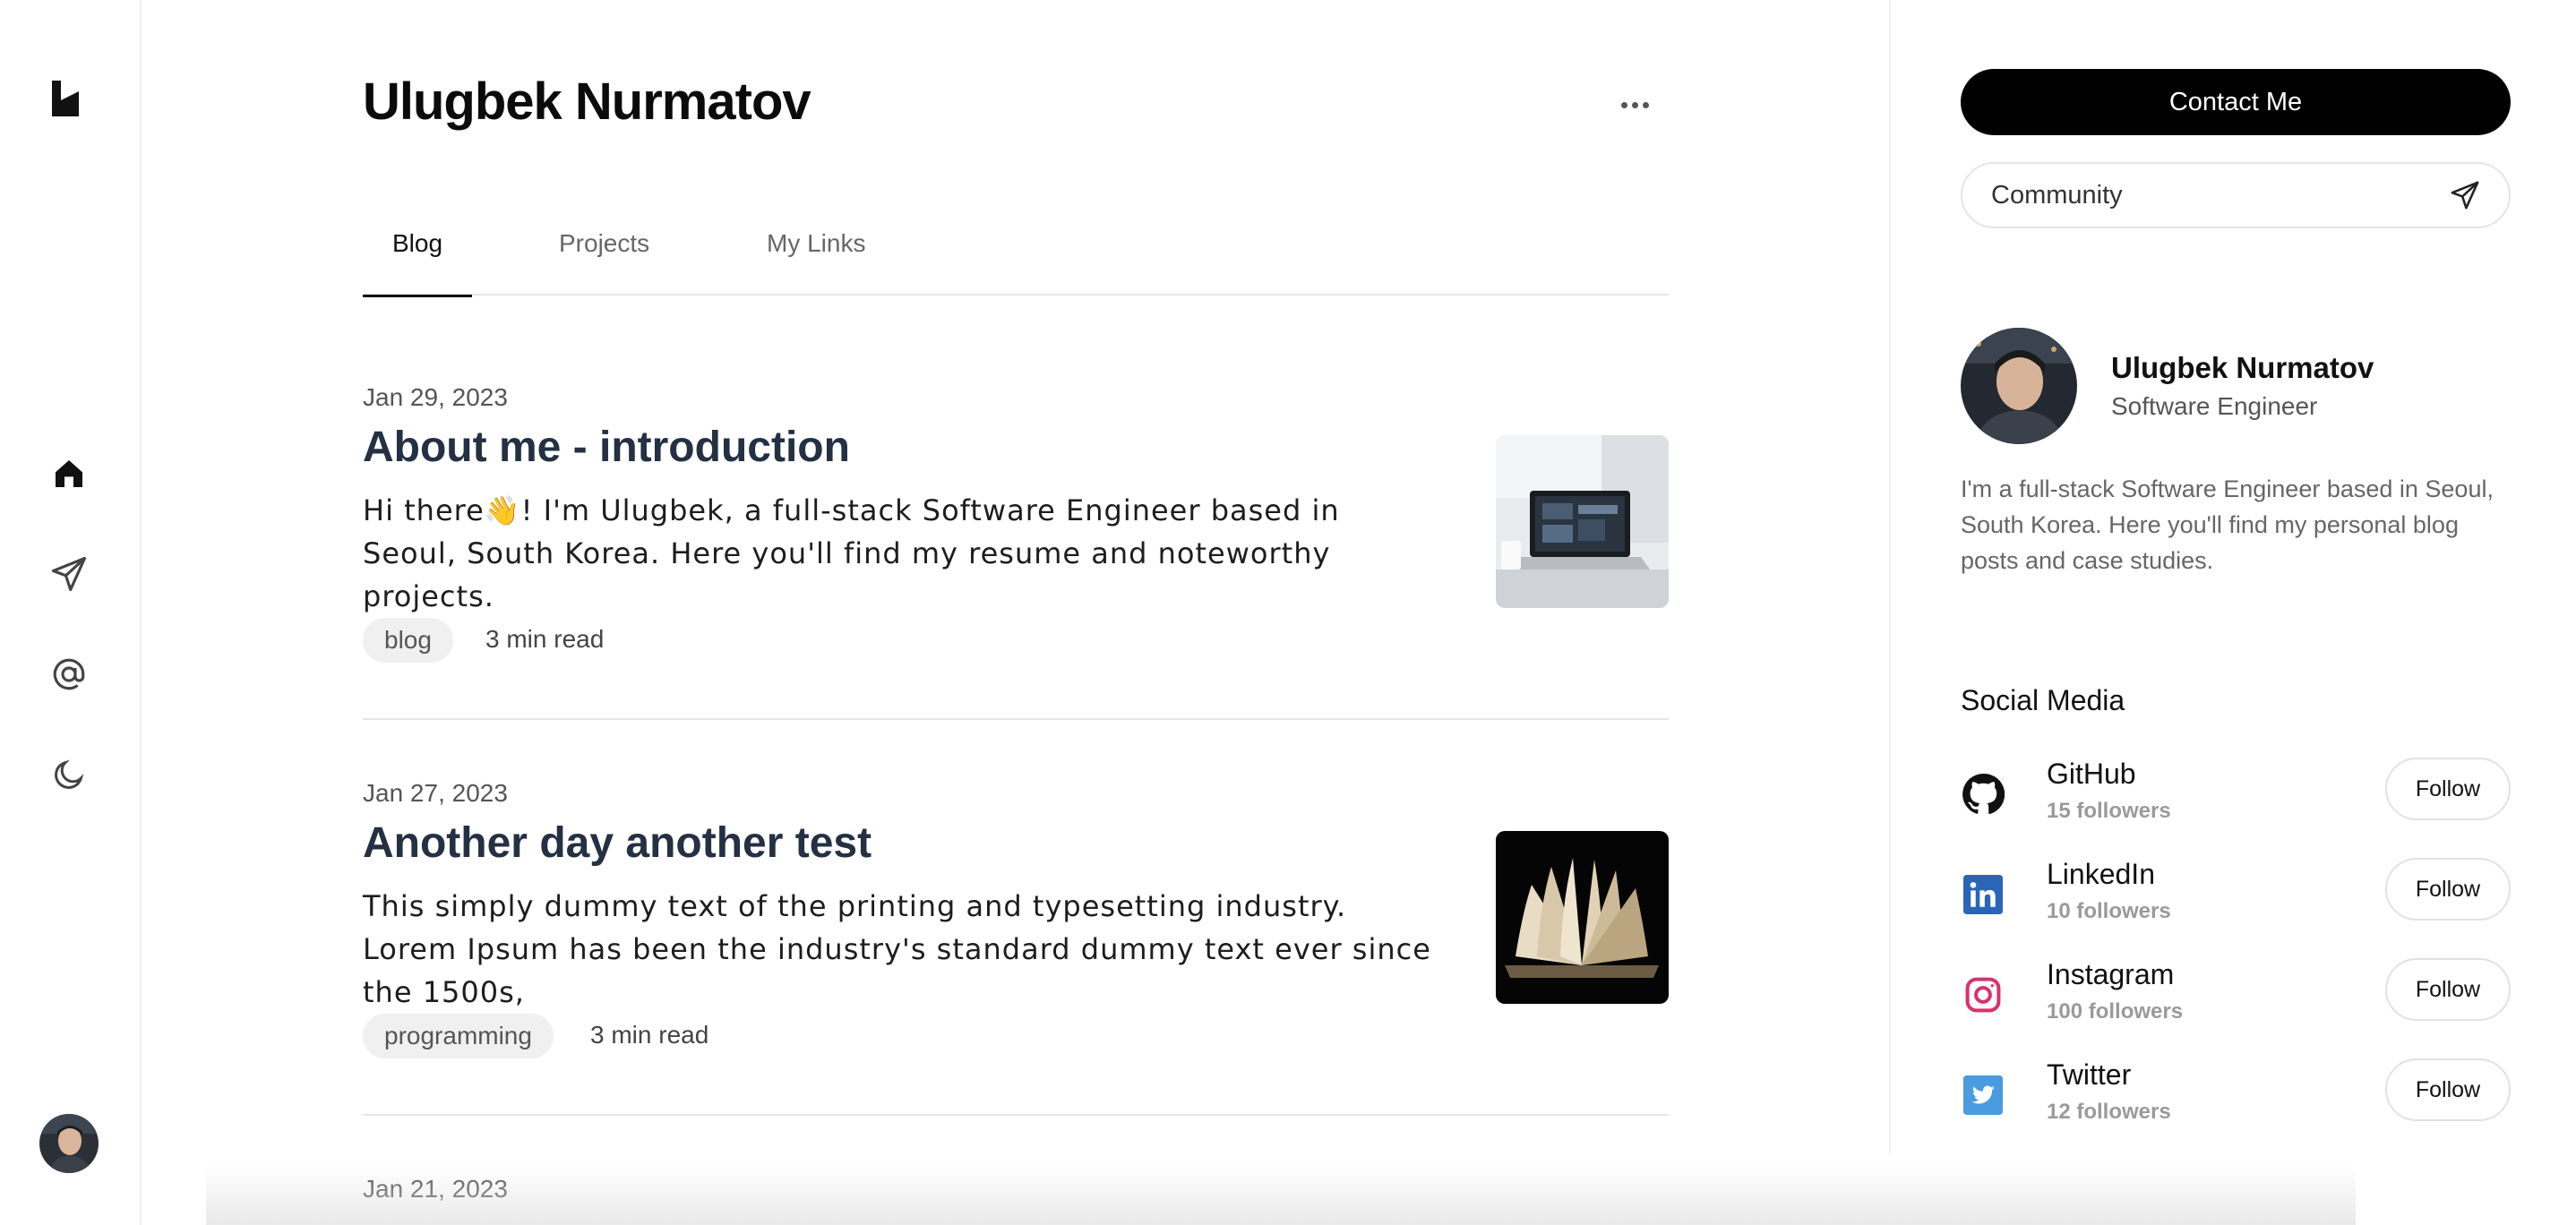  Describe the element at coordinates (435, 793) in the screenshot. I see `post-date: Jan 27, 2023` at that location.